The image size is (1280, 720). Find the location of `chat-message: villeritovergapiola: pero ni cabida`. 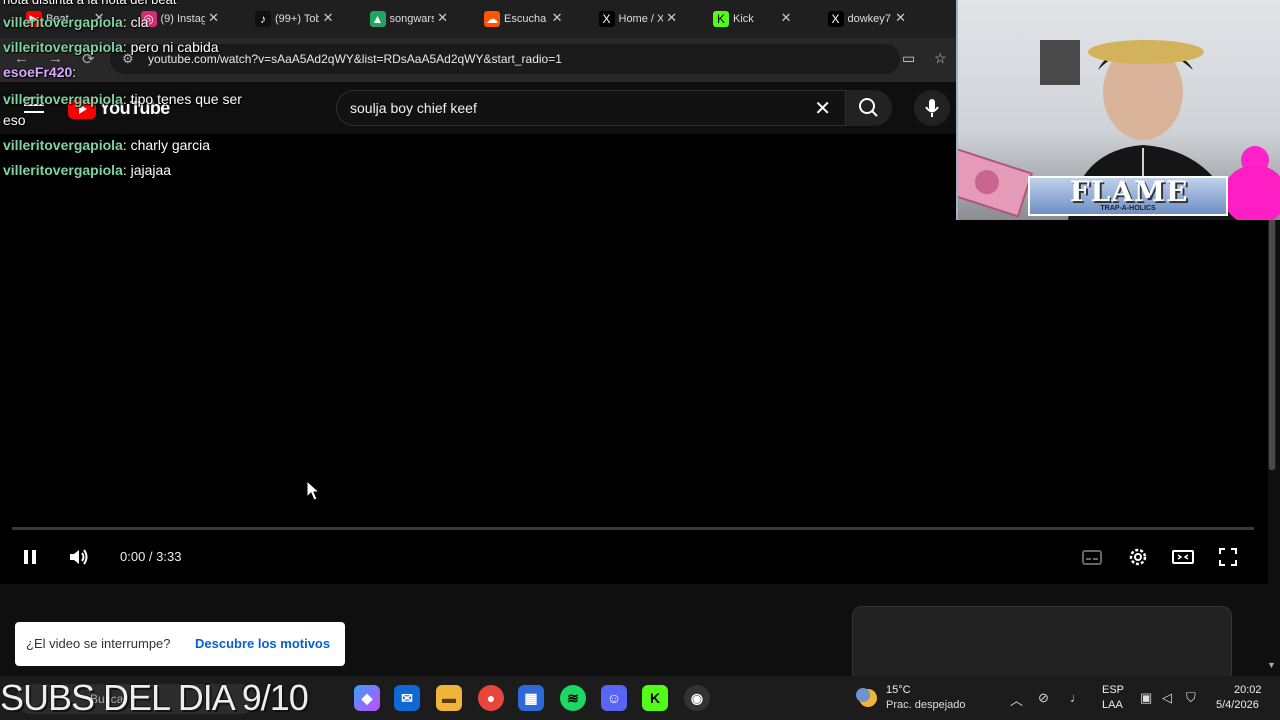

chat-message: villeritovergapiola: pero ni cabida is located at coordinates (111, 47).